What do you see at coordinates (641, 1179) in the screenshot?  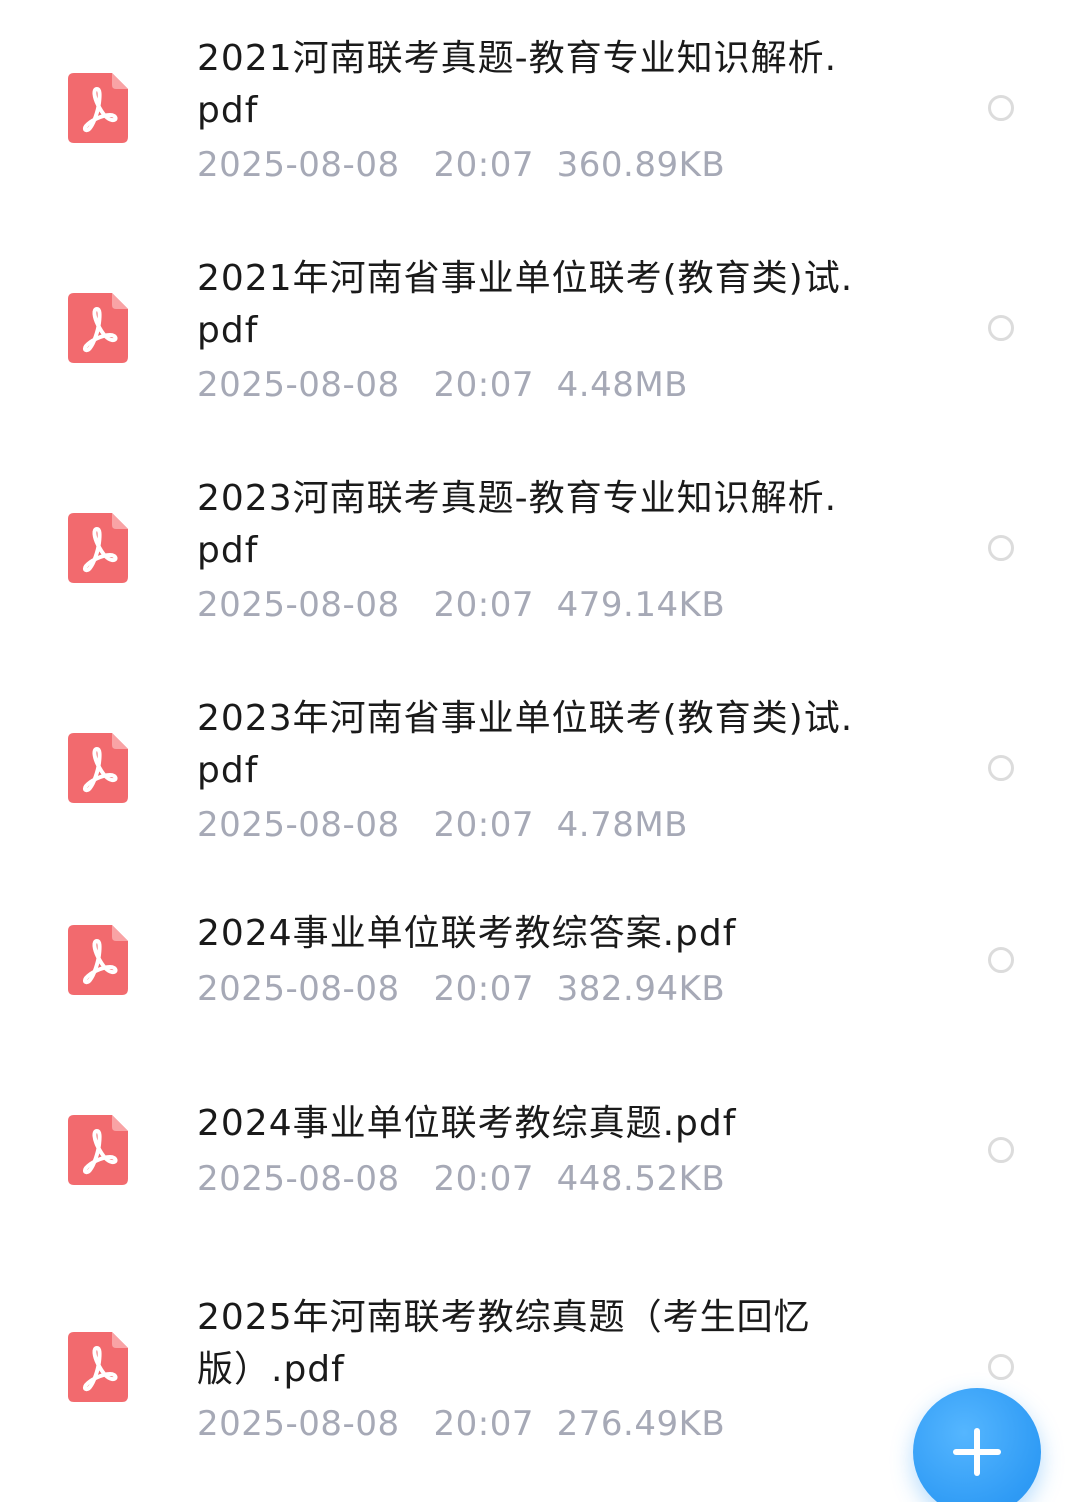 I see `file-size: 448.52KB` at bounding box center [641, 1179].